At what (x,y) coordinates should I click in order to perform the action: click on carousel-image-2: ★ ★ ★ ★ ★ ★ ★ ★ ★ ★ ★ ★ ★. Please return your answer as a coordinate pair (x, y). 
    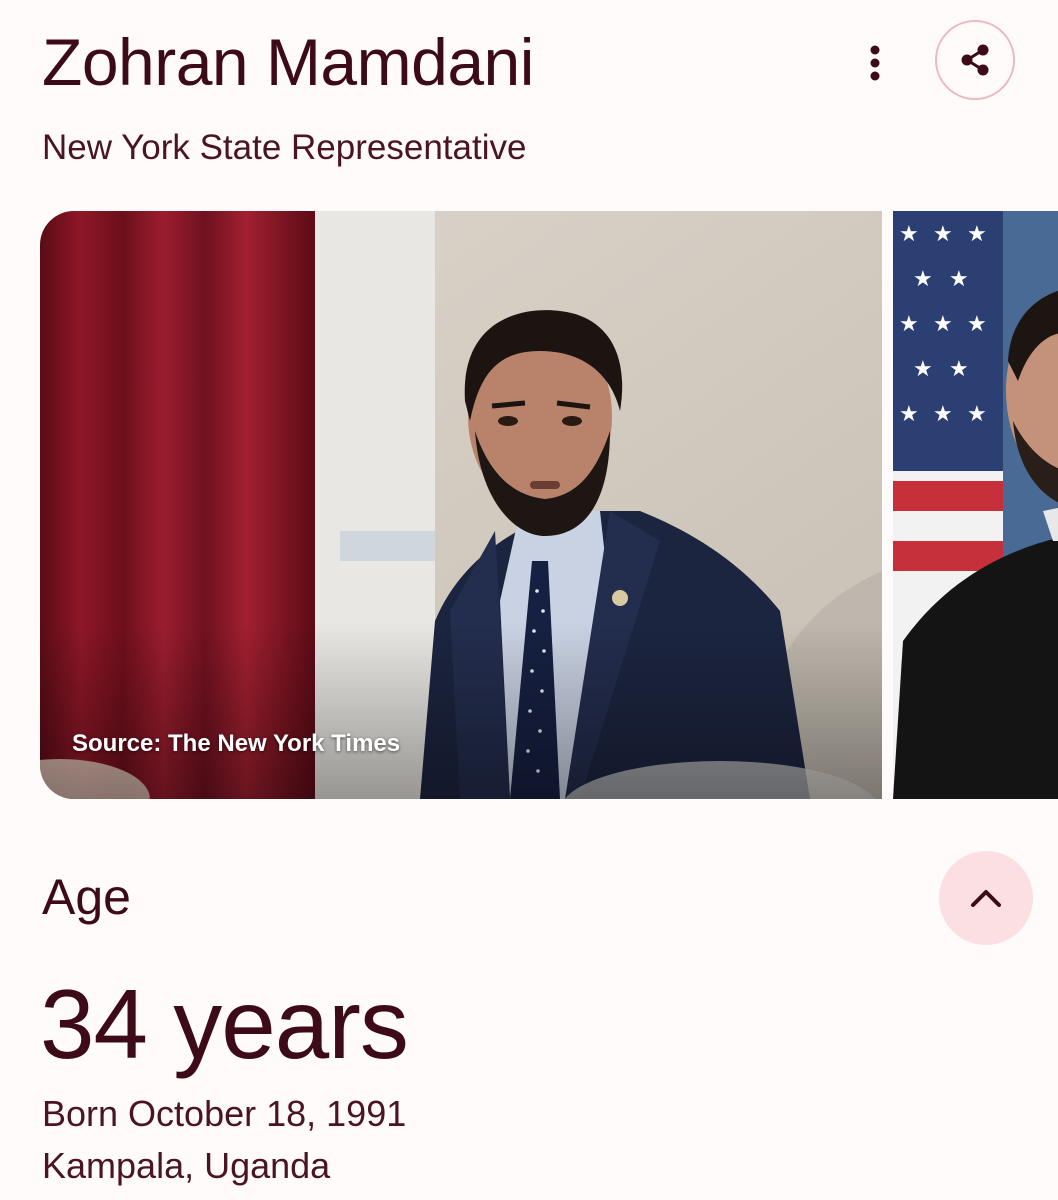
    Looking at the image, I should click on (975, 505).